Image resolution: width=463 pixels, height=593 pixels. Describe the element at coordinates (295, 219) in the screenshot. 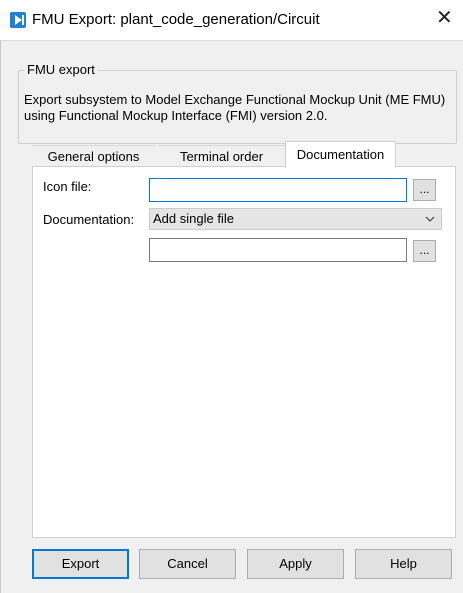

I see `documentation-select: Add single file` at that location.